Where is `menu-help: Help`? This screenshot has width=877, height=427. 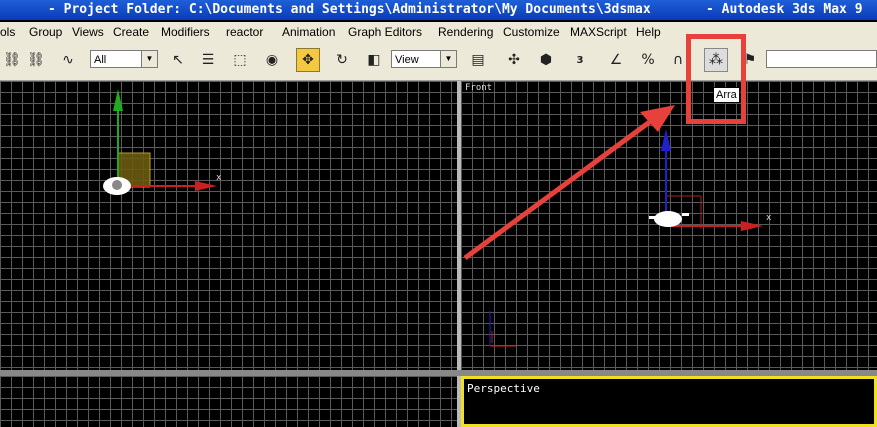 menu-help: Help is located at coordinates (648, 32).